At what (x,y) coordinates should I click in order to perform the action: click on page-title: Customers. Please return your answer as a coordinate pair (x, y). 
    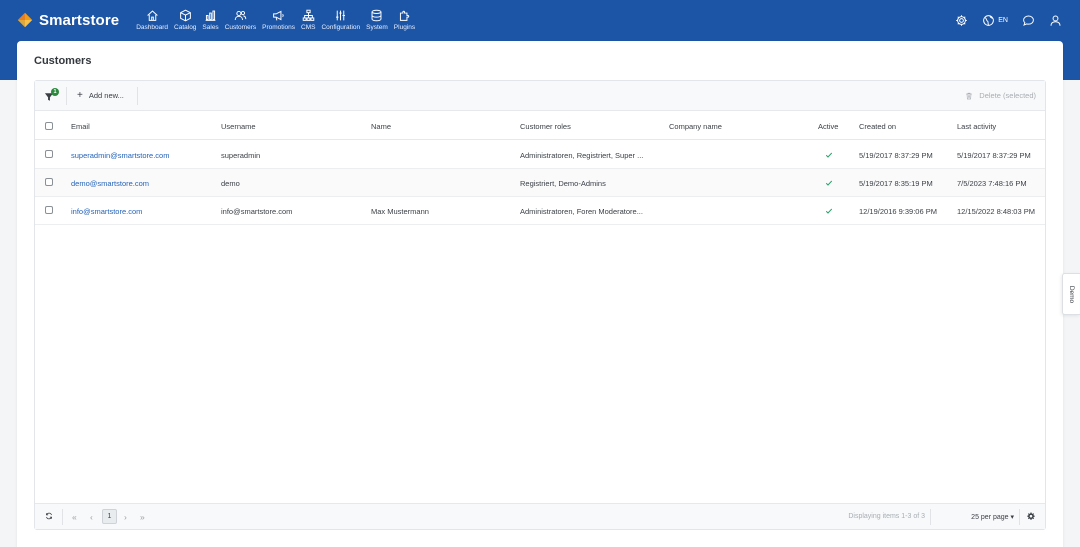
    Looking at the image, I should click on (63, 61).